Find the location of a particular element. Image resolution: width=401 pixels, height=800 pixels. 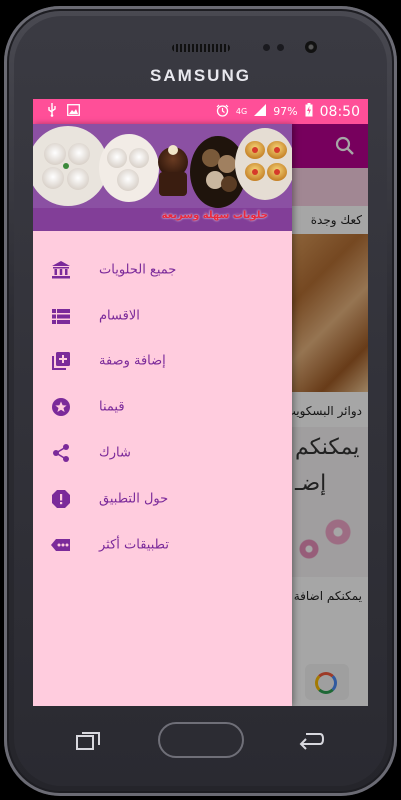

menu-item-categories: الاقسام is located at coordinates (162, 316).